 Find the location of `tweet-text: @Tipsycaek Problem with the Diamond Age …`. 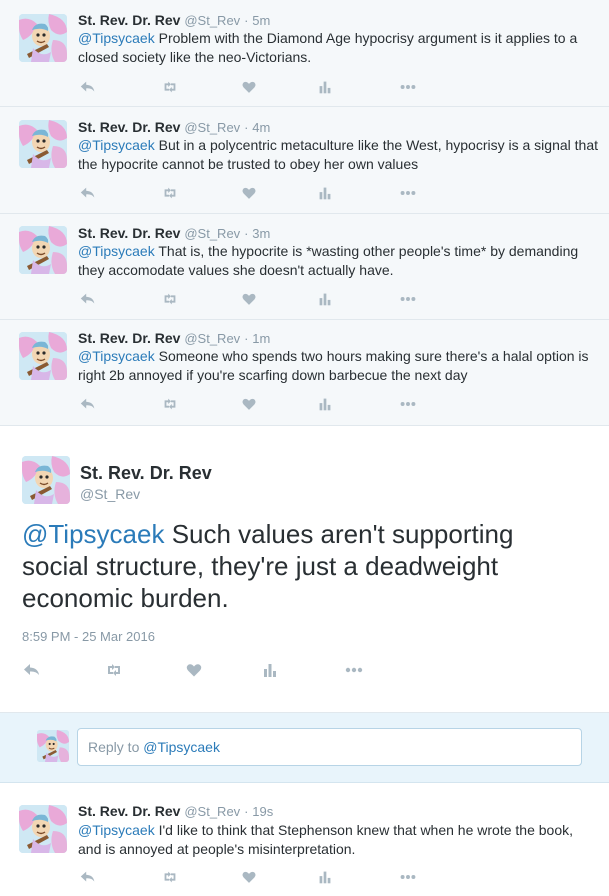

tweet-text: @Tipsycaek Problem with the Diamond Age … is located at coordinates (338, 48).